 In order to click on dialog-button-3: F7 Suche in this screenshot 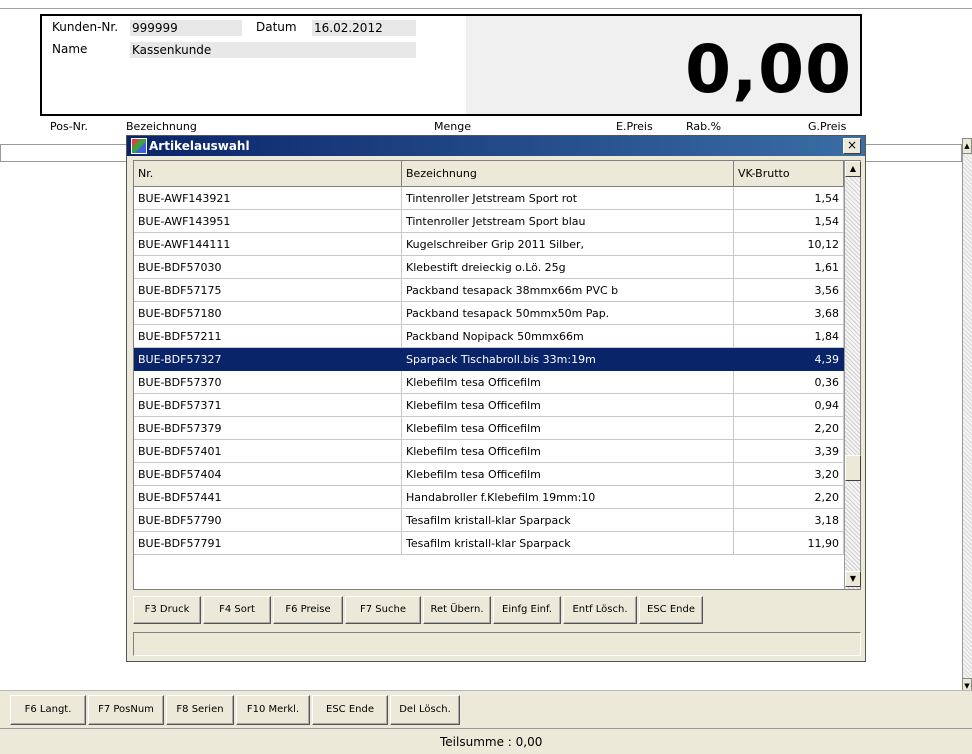, I will do `click(383, 610)`.